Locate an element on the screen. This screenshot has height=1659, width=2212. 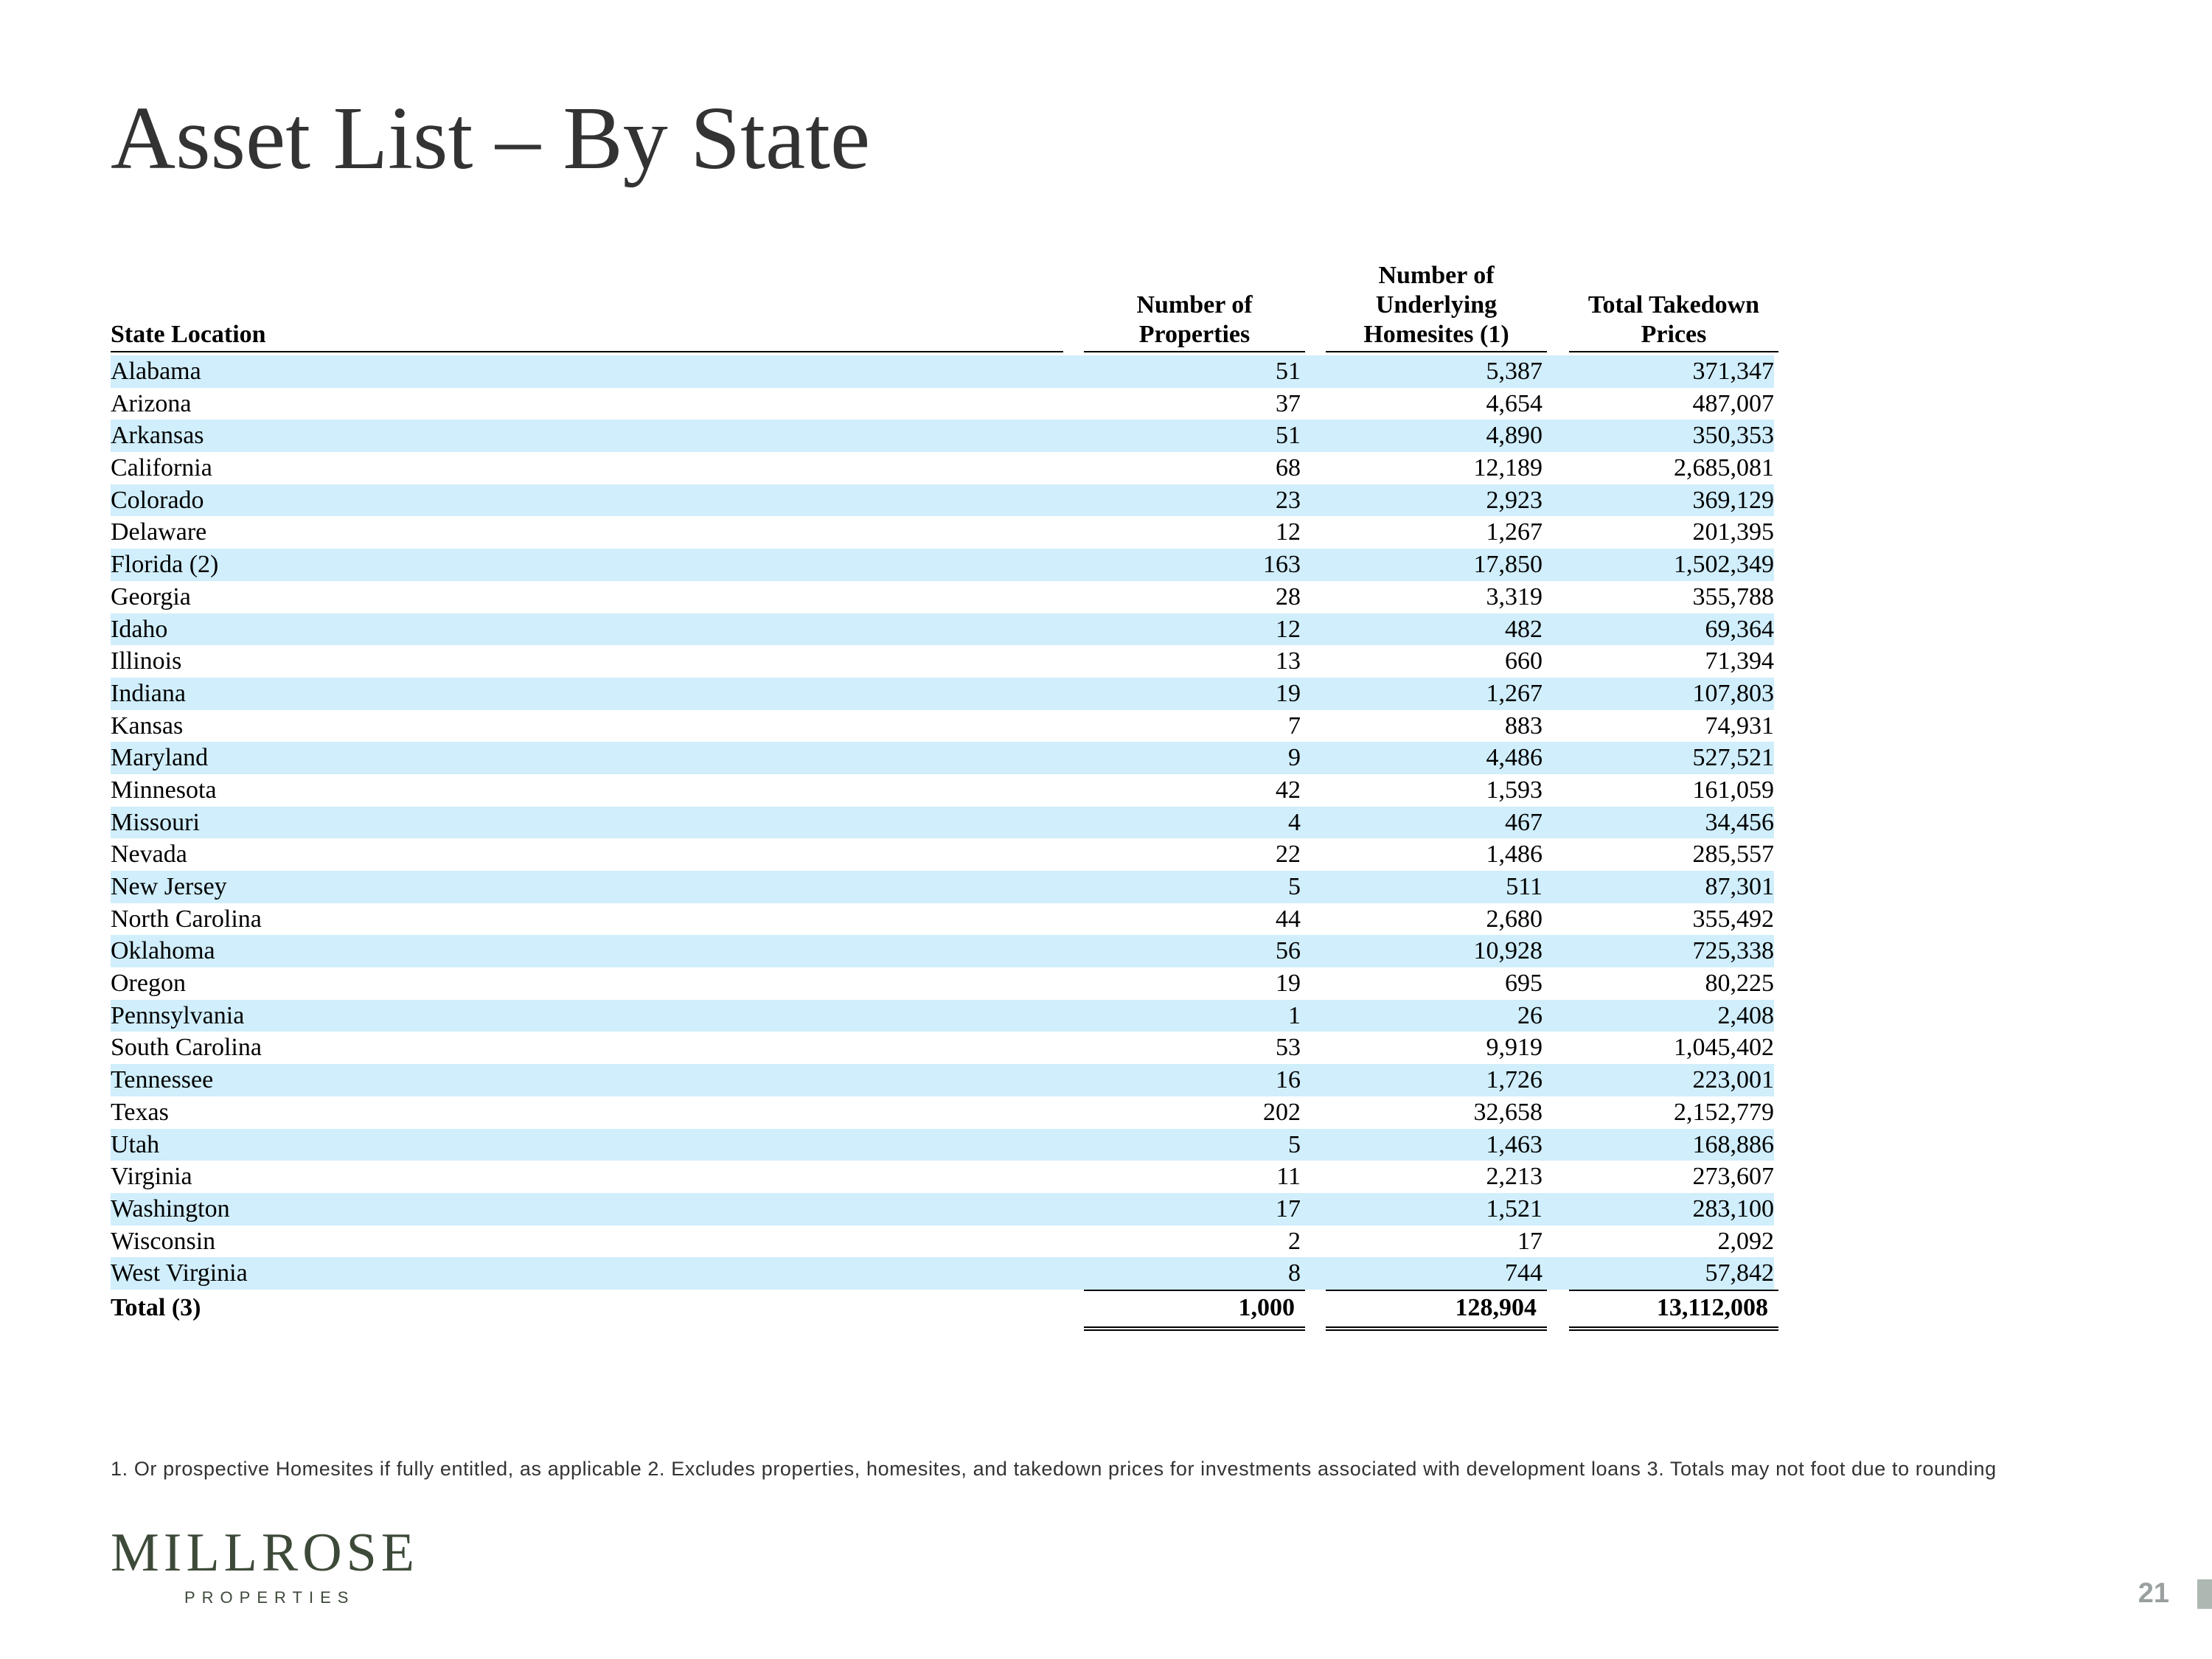
properties-cell: 53 is located at coordinates (1288, 1048).